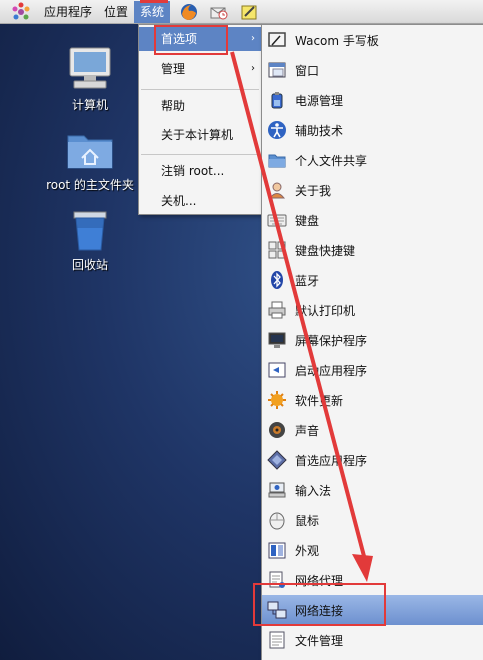 The width and height of the screenshot is (483, 660). Describe the element at coordinates (372, 310) in the screenshot. I see `pref-item-default-printer: 默认打印机` at that location.